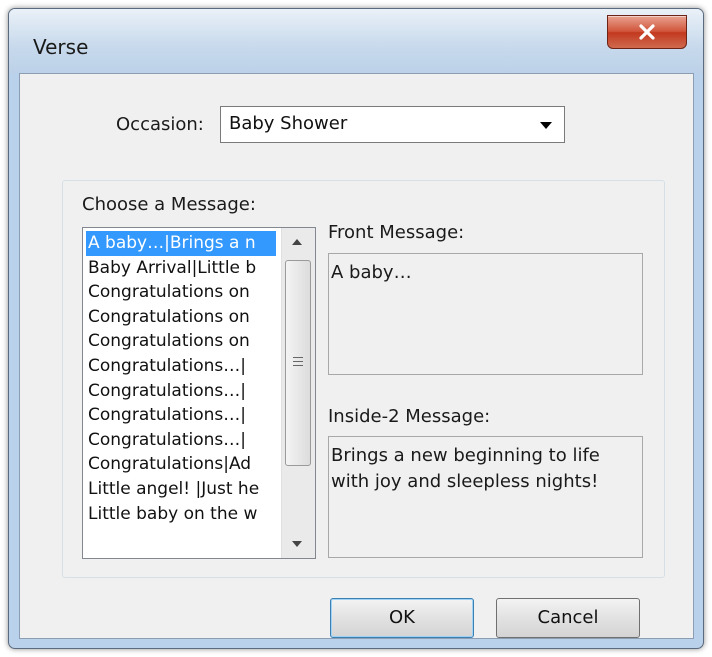 The width and height of the screenshot is (712, 657). Describe the element at coordinates (61, 47) in the screenshot. I see `window-title: Verse` at that location.